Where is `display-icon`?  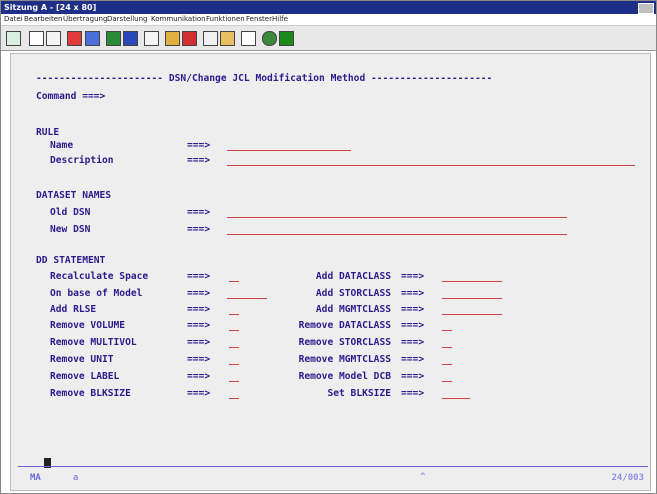
display-icon is located at coordinates (13, 38).